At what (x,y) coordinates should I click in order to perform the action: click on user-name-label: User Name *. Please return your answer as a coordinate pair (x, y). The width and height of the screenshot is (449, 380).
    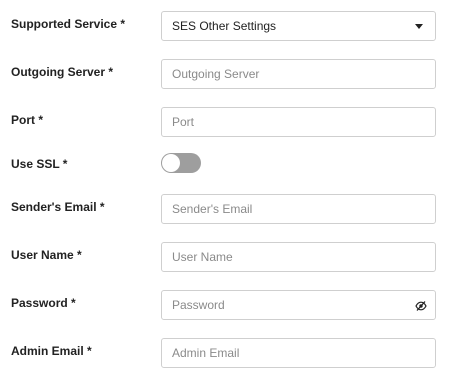
    Looking at the image, I should click on (46, 255).